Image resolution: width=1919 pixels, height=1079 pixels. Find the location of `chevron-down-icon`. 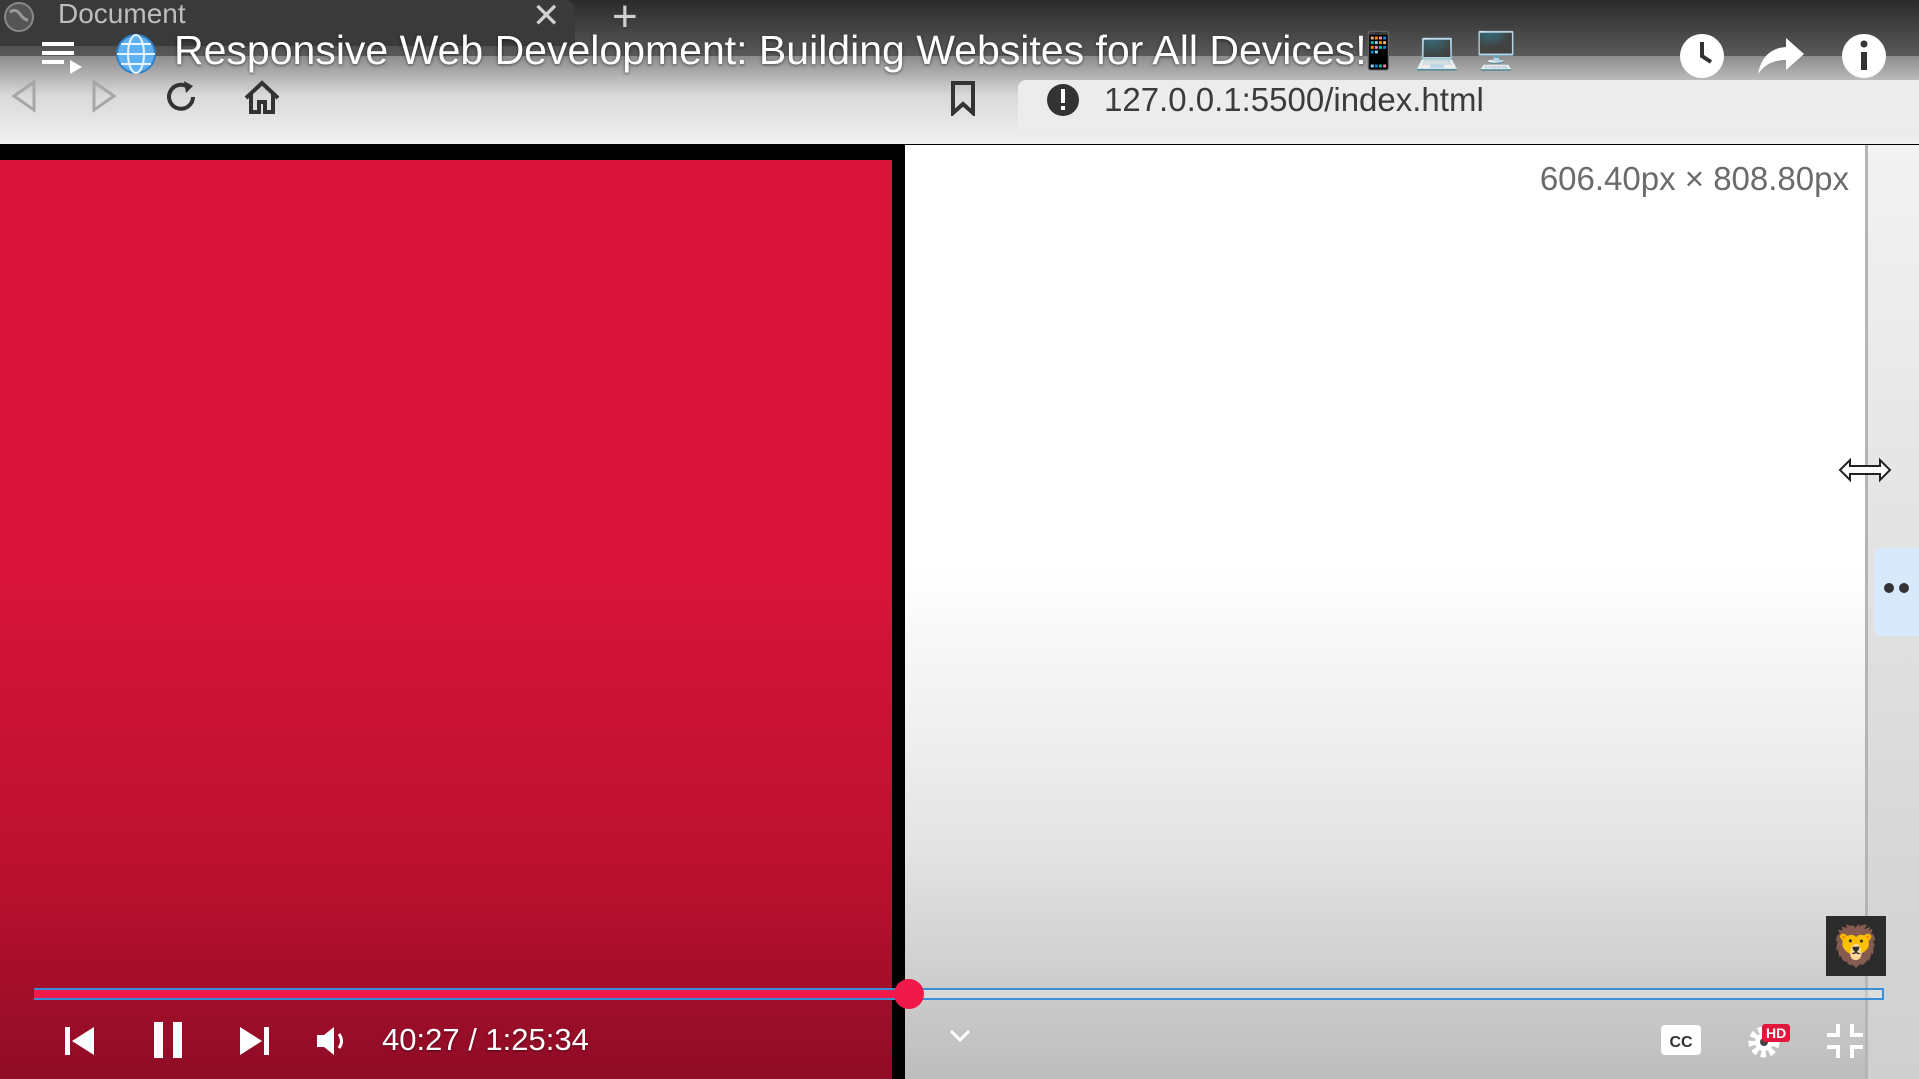

chevron-down-icon is located at coordinates (960, 1036).